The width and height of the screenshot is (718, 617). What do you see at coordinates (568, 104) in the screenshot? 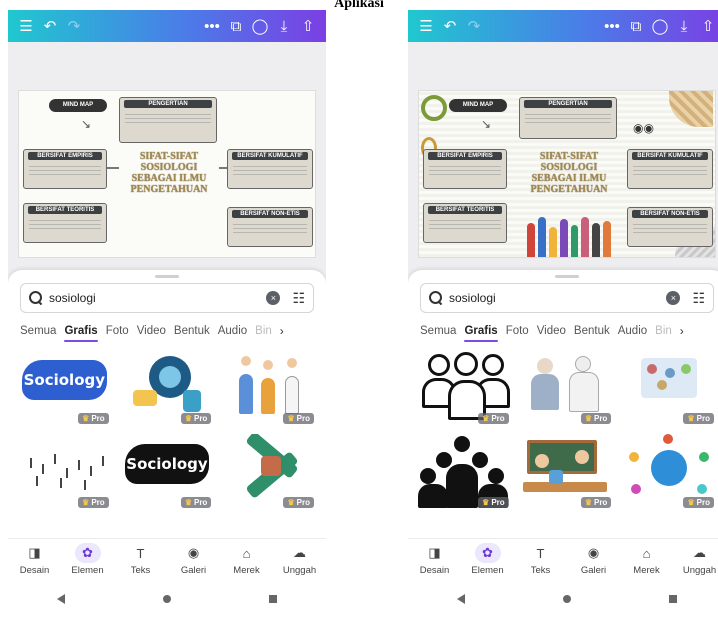
I see `box-title: PENGERTIAN` at bounding box center [568, 104].